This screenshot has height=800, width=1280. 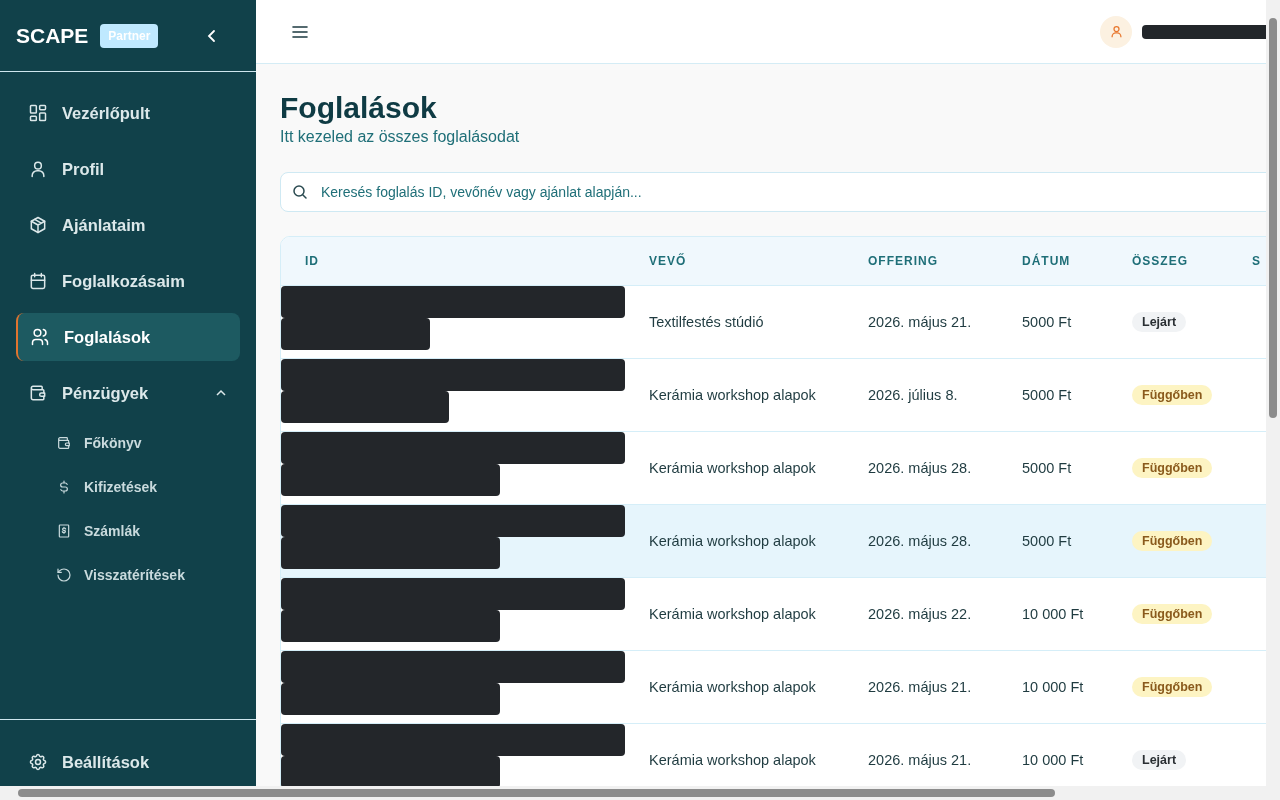 I want to click on table-cell-text: 2026. július 8., so click(x=913, y=395).